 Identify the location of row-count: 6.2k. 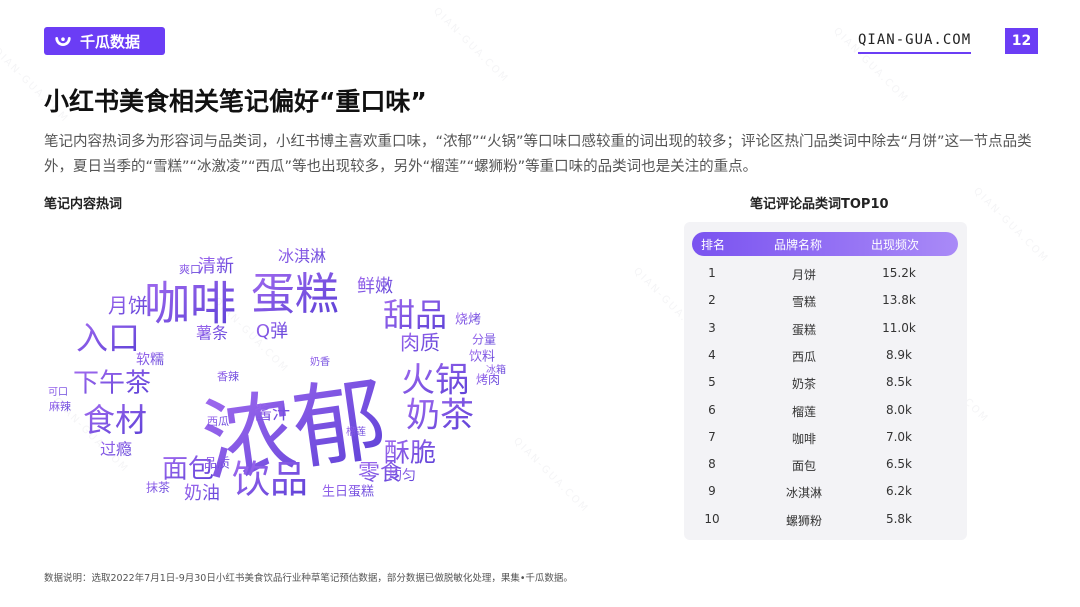
(899, 491).